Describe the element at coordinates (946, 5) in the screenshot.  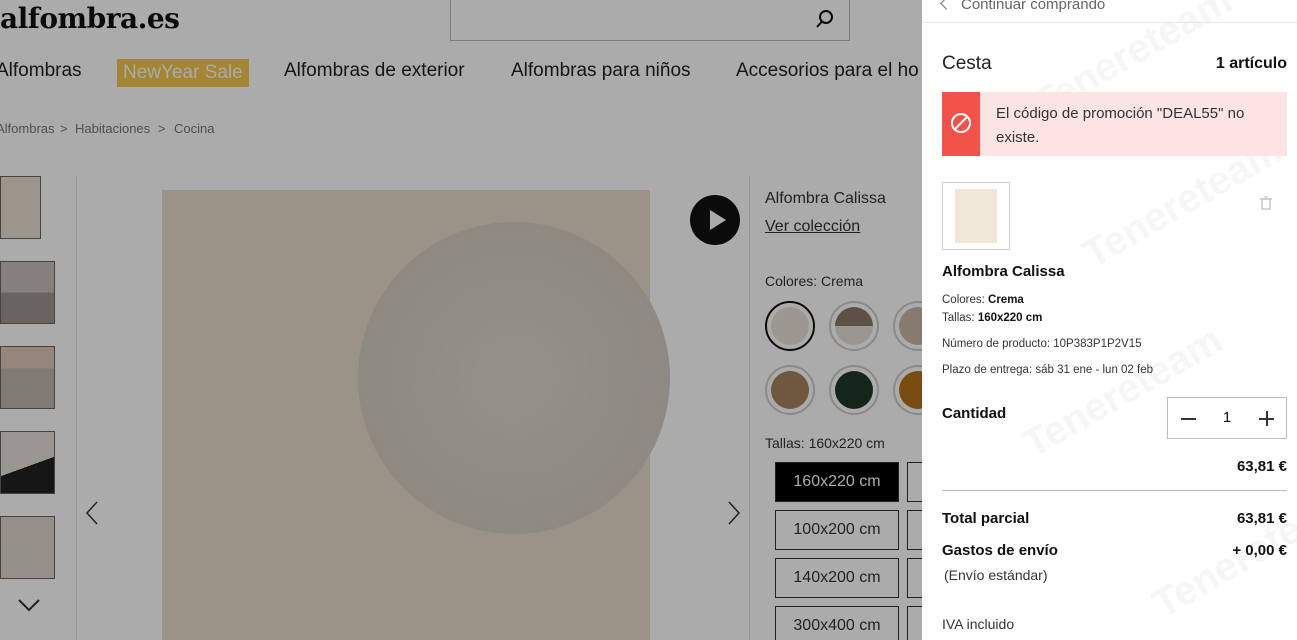
I see `chevron-left-icon` at that location.